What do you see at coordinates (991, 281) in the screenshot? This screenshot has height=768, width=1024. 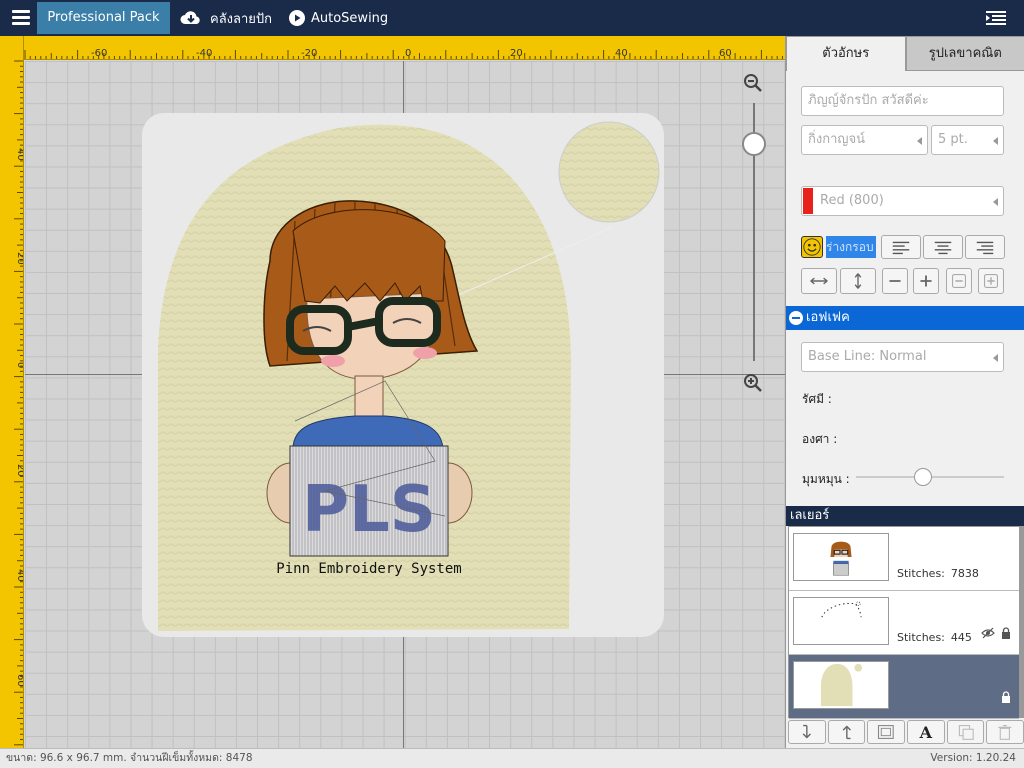 I see `expand-spacing-icon` at bounding box center [991, 281].